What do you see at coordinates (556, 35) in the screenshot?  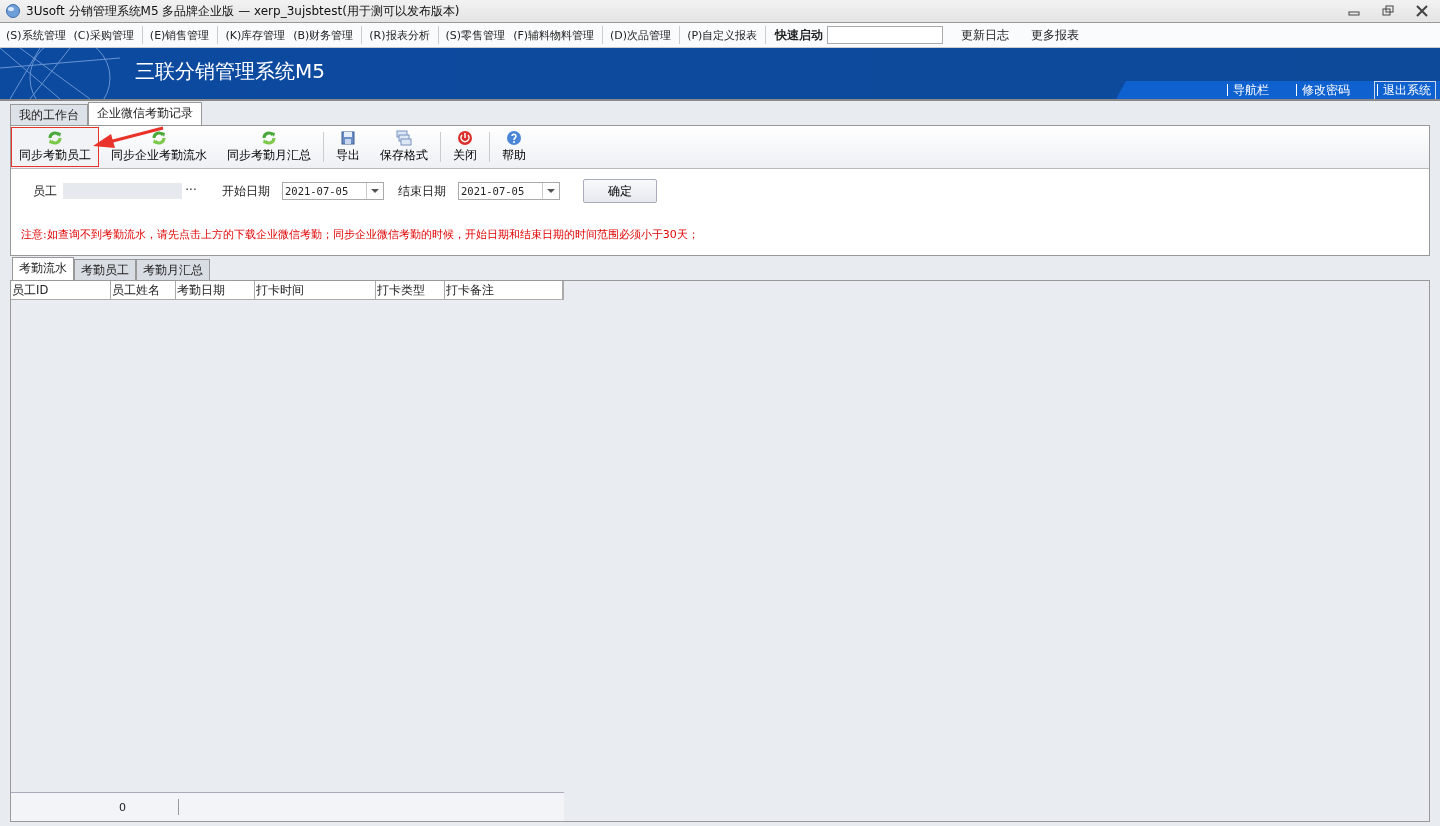 I see `menu-item: (F)辅料物料管理` at bounding box center [556, 35].